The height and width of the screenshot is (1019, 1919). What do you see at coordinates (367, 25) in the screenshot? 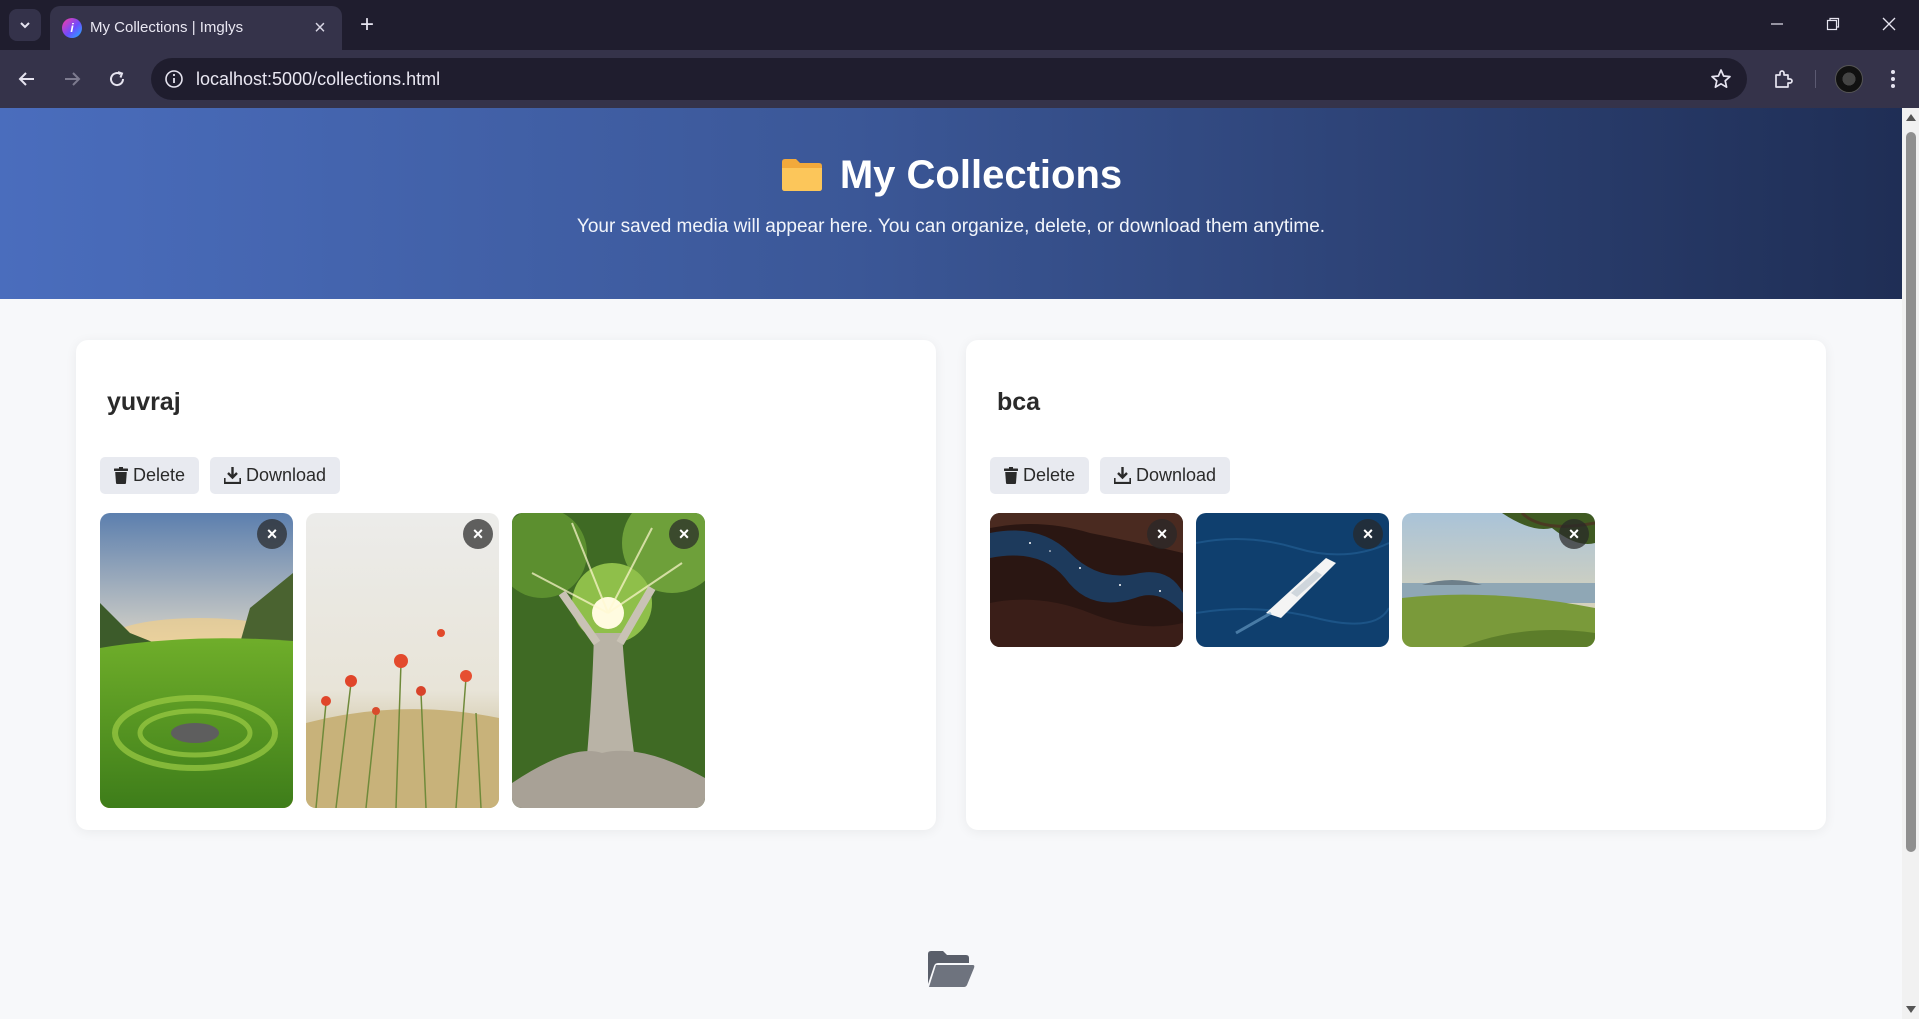
I see `new-tab-button: +` at bounding box center [367, 25].